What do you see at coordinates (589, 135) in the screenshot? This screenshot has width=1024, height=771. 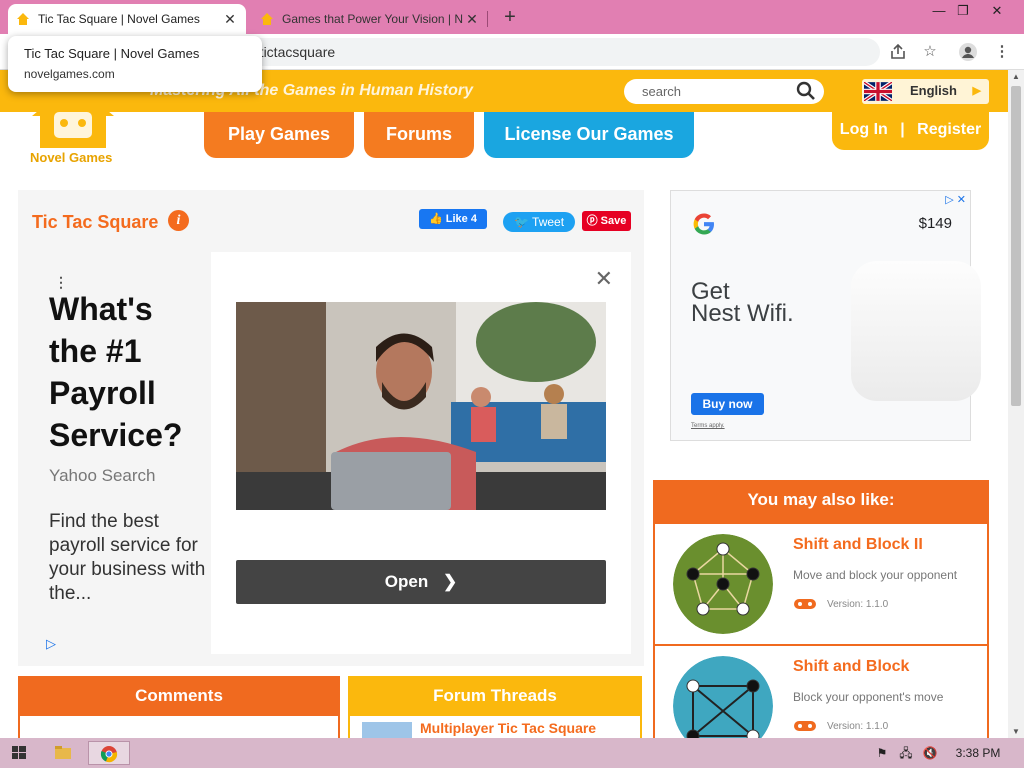 I see `nav-license-button: License Our Games` at bounding box center [589, 135].